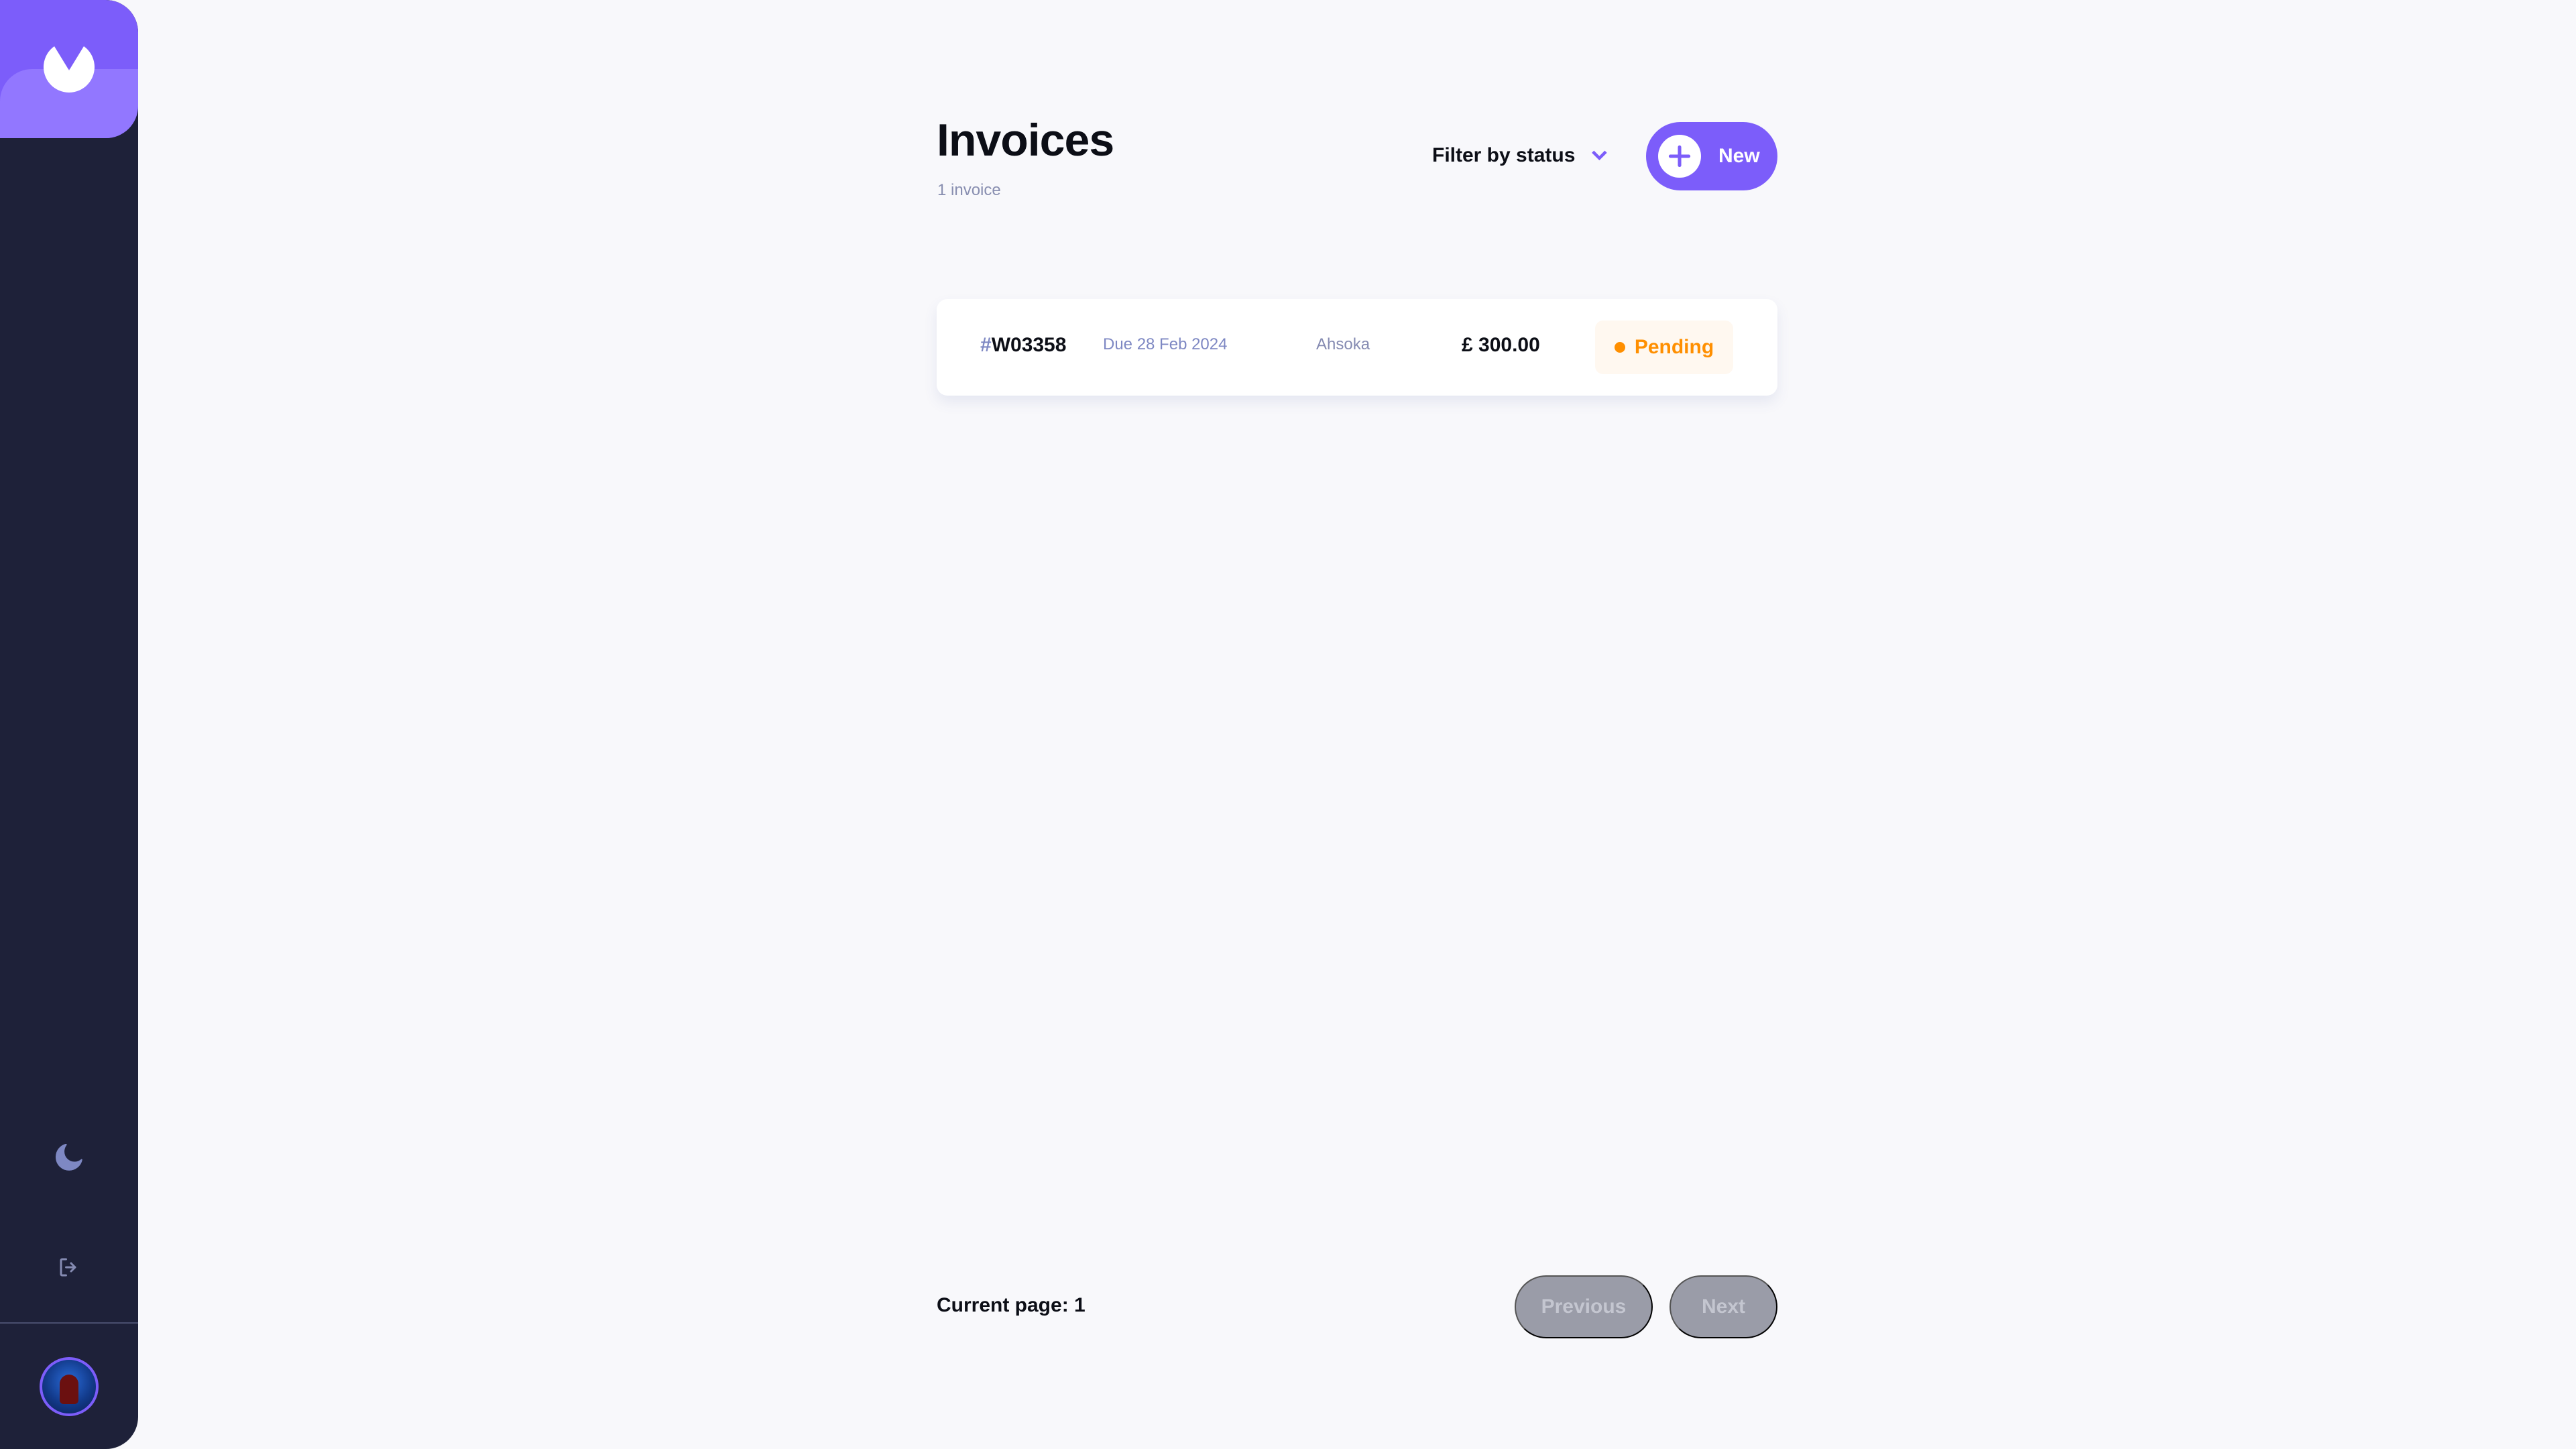 The image size is (2576, 1449). Describe the element at coordinates (69, 1390) in the screenshot. I see `avatar-figure` at that location.